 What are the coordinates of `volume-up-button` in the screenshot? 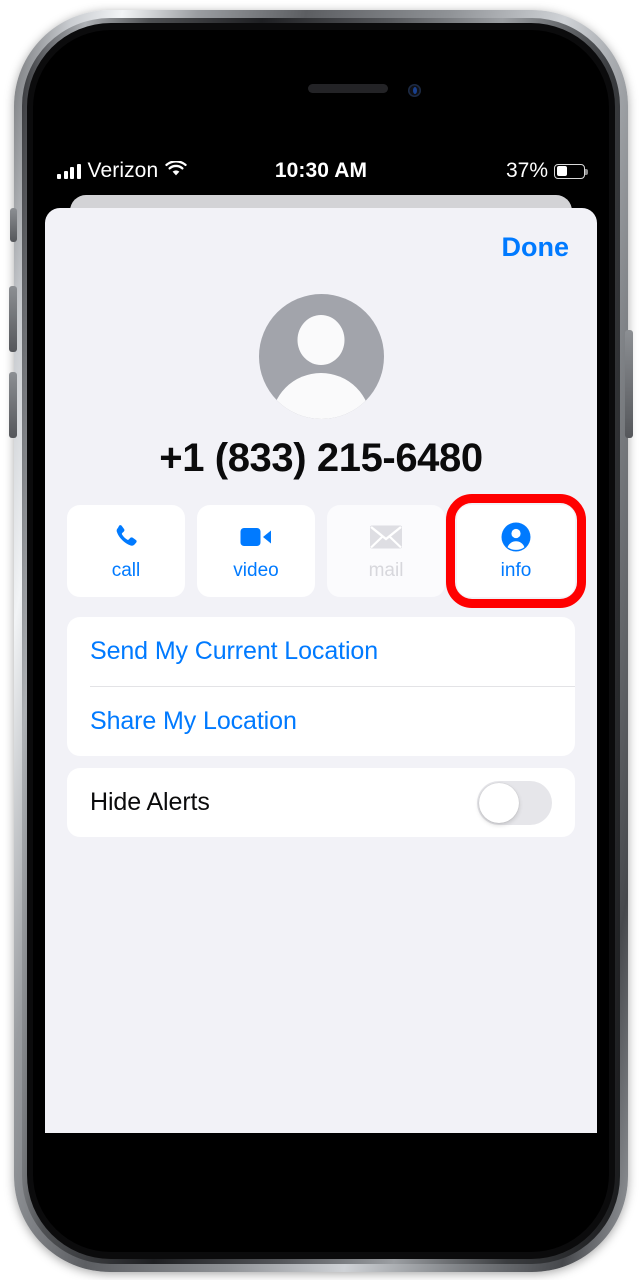 It's located at (13, 319).